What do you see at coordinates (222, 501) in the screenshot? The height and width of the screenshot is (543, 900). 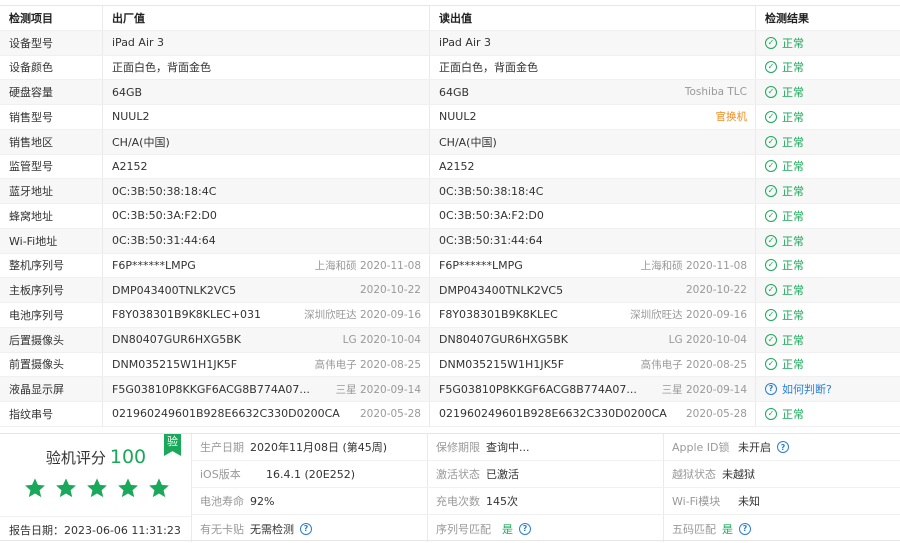 I see `detail-label: 电池寿命` at bounding box center [222, 501].